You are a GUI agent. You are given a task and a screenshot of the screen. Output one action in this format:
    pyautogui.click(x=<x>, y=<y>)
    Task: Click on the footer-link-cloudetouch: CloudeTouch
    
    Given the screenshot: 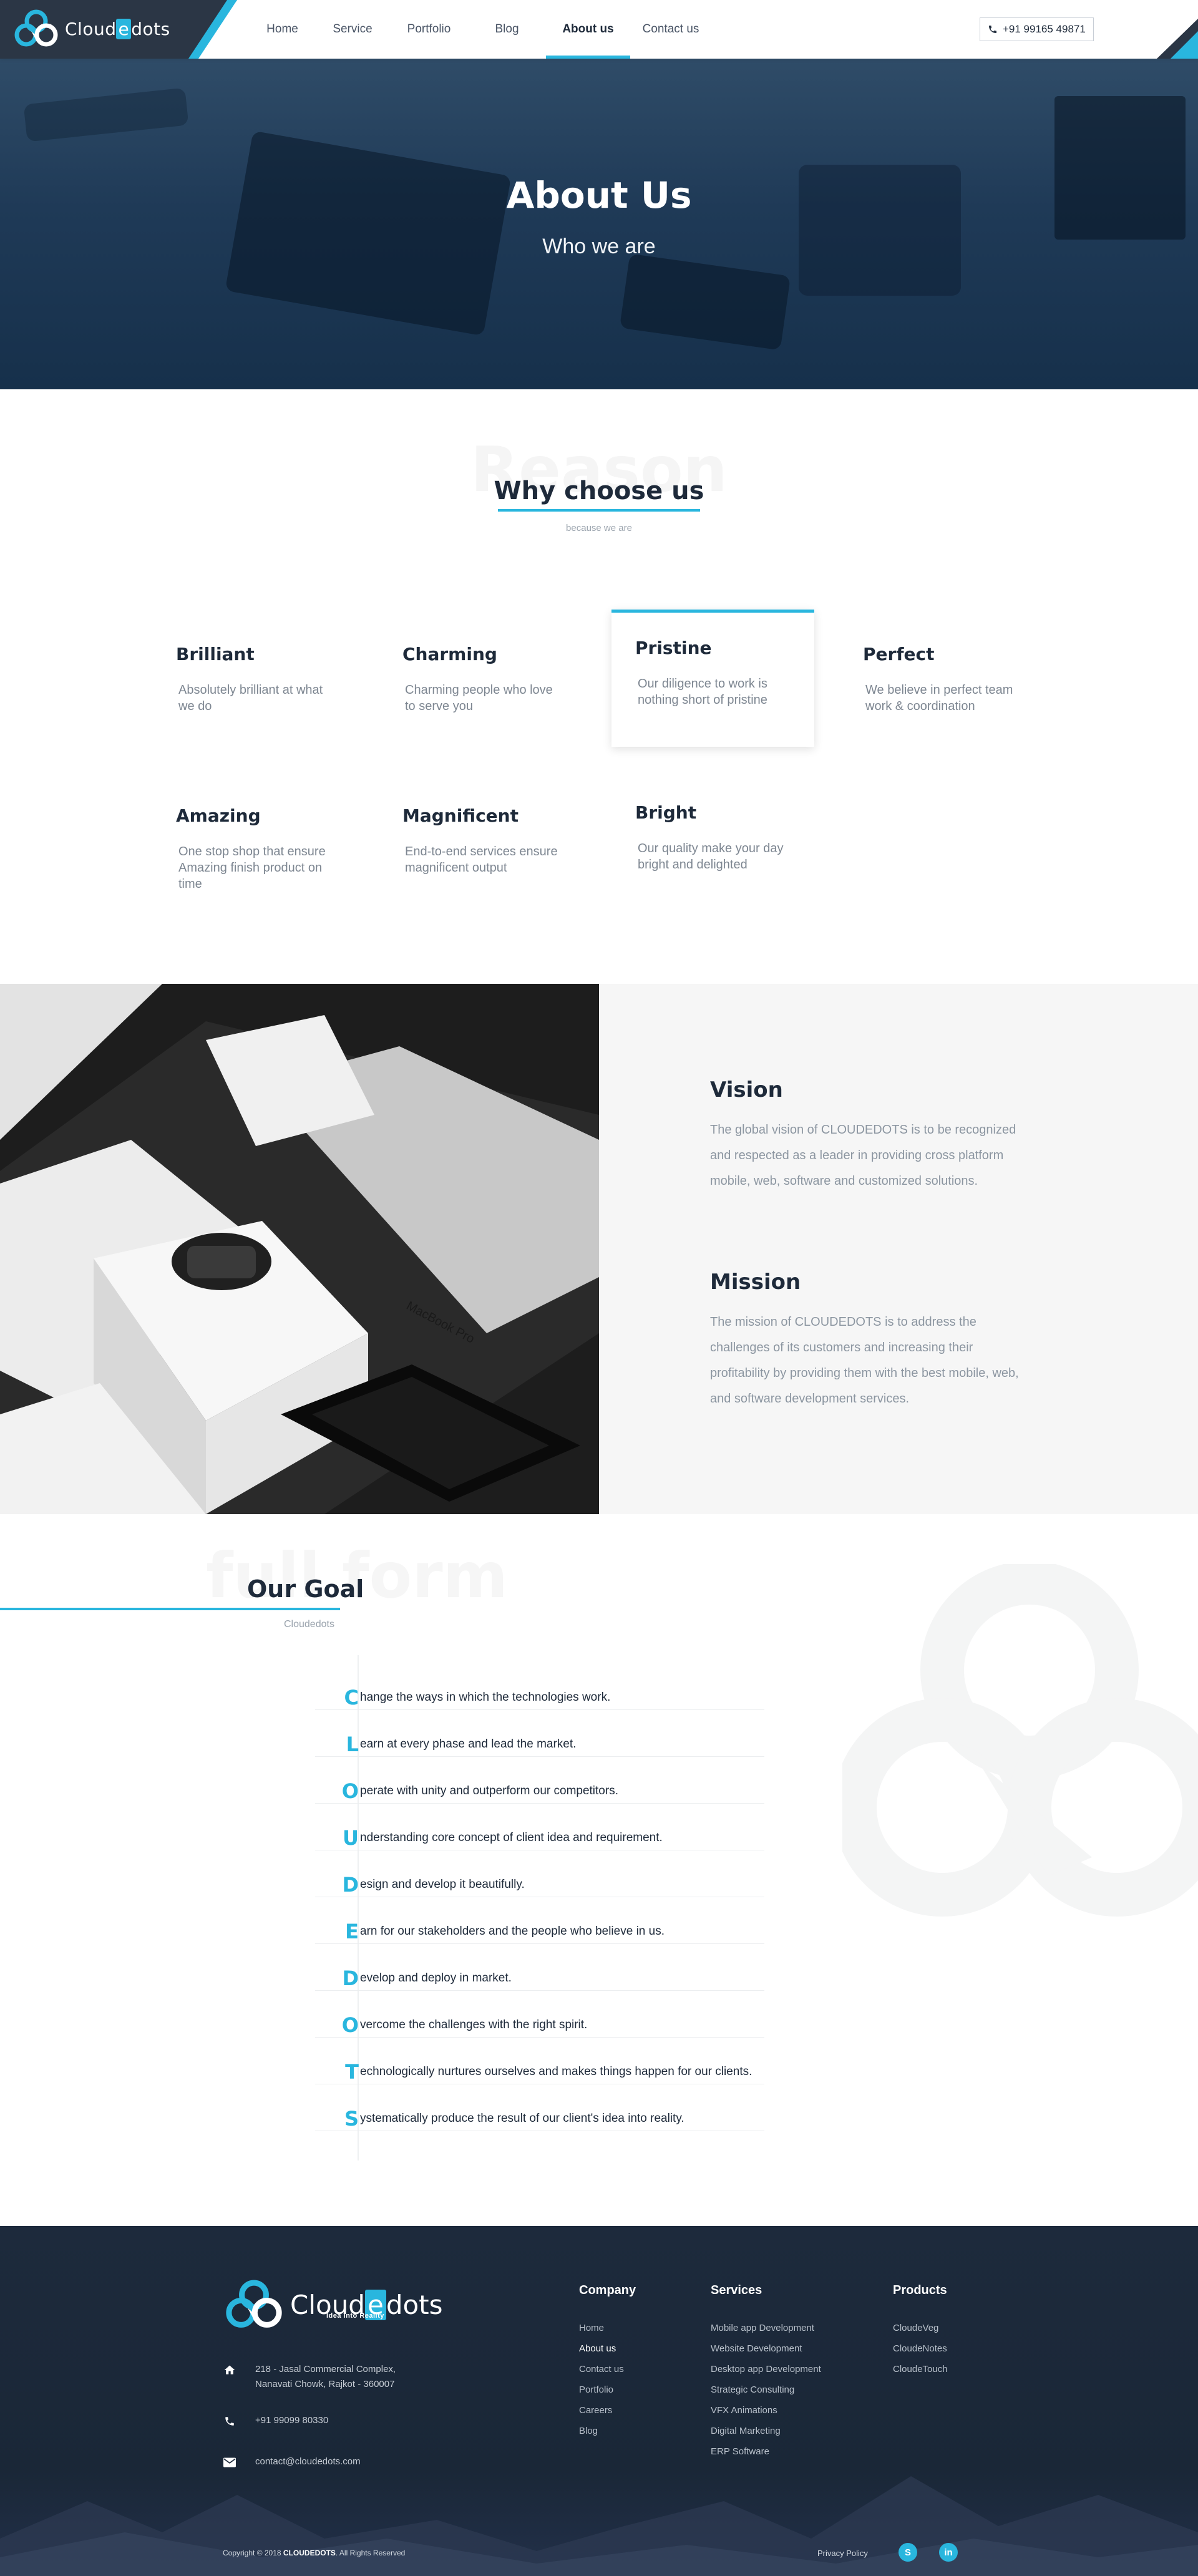 What is the action you would take?
    pyautogui.click(x=920, y=2369)
    